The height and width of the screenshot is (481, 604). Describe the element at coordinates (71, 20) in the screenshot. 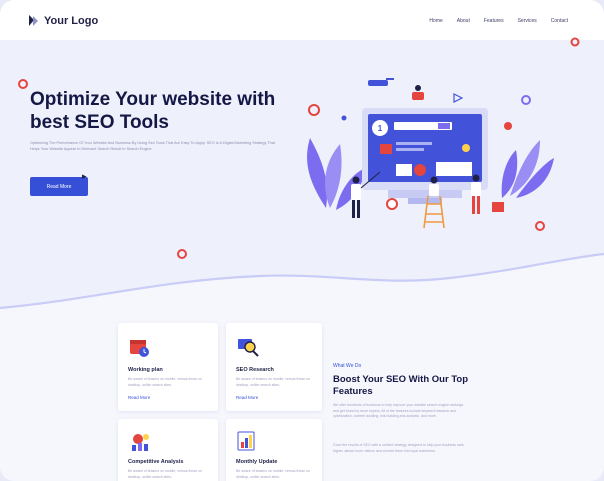

I see `logo-text: Your Logo` at that location.